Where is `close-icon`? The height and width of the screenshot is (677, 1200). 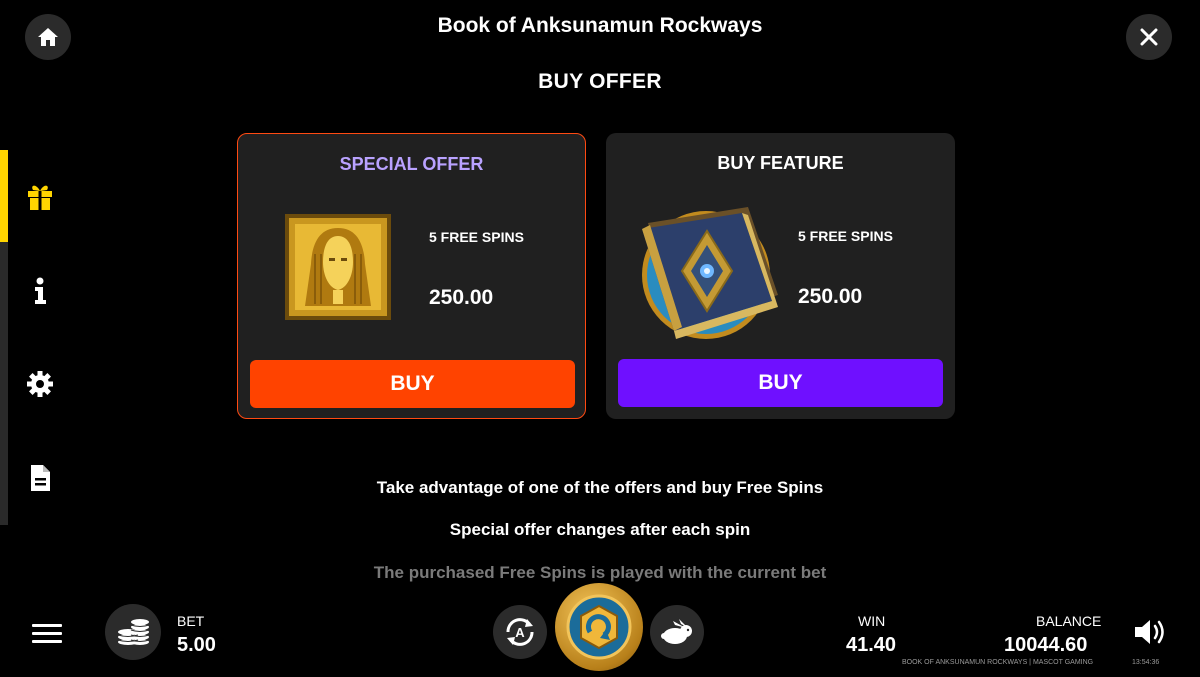
close-icon is located at coordinates (1149, 37).